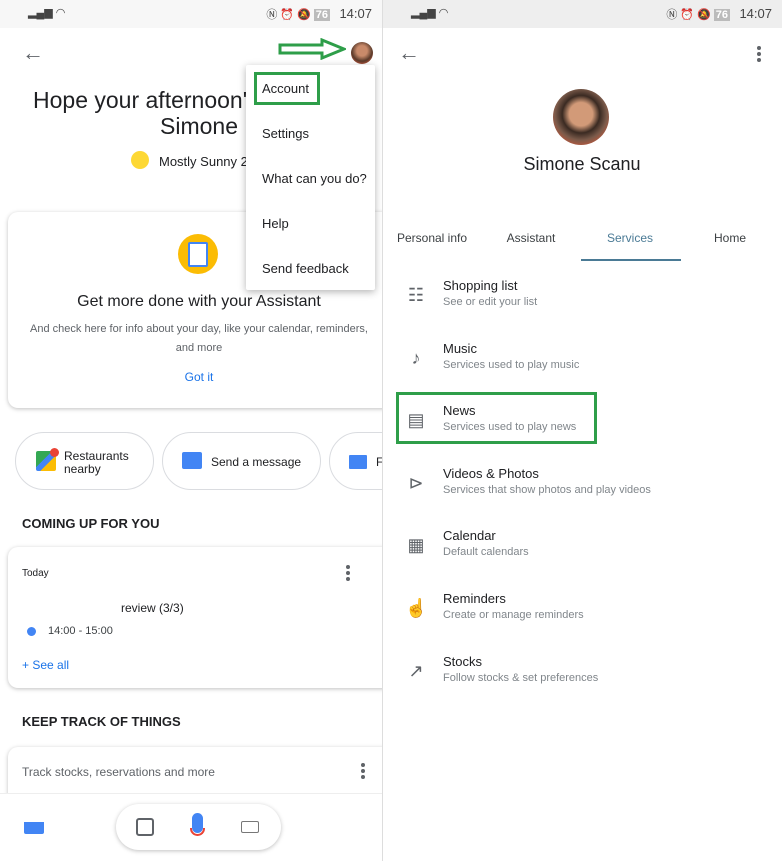  Describe the element at coordinates (198, 254) in the screenshot. I see `clipboard-icon` at that location.